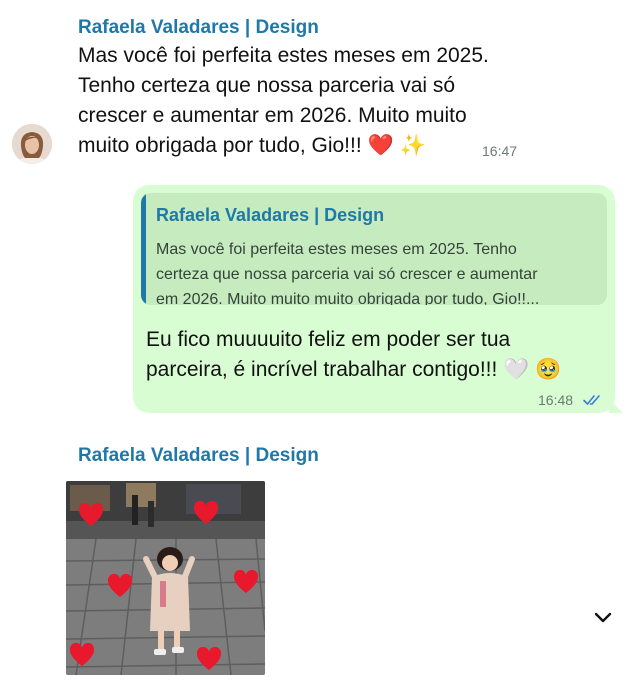 The width and height of the screenshot is (640, 685). Describe the element at coordinates (198, 456) in the screenshot. I see `photo-sender-name: Rafaela Valadares | Design` at that location.